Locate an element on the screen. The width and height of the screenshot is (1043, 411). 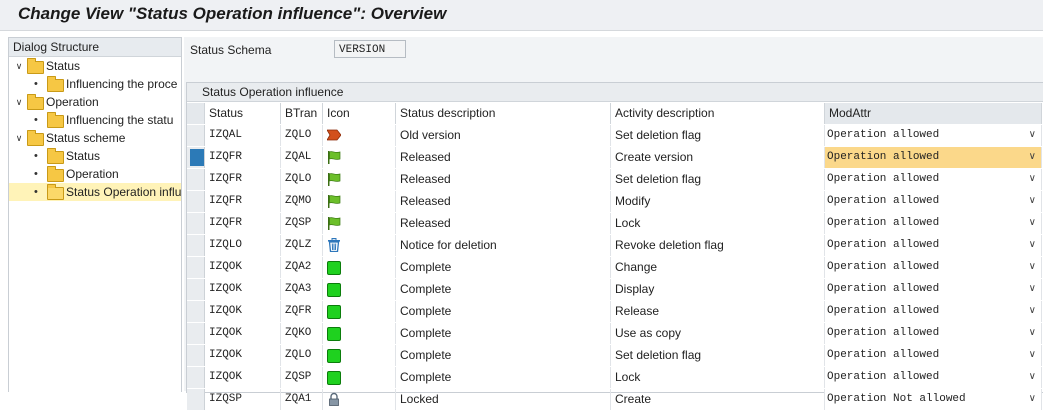
modattr-dropdown: Operation Not allowed∨ is located at coordinates (933, 399).